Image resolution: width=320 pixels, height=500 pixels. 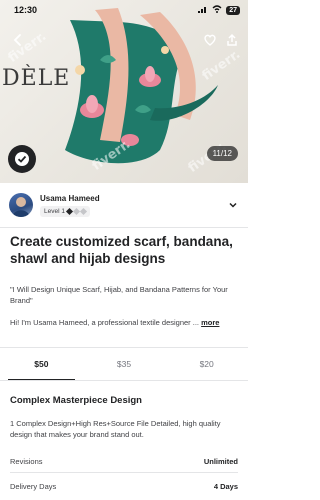 I want to click on wifi-icon, so click(x=217, y=10).